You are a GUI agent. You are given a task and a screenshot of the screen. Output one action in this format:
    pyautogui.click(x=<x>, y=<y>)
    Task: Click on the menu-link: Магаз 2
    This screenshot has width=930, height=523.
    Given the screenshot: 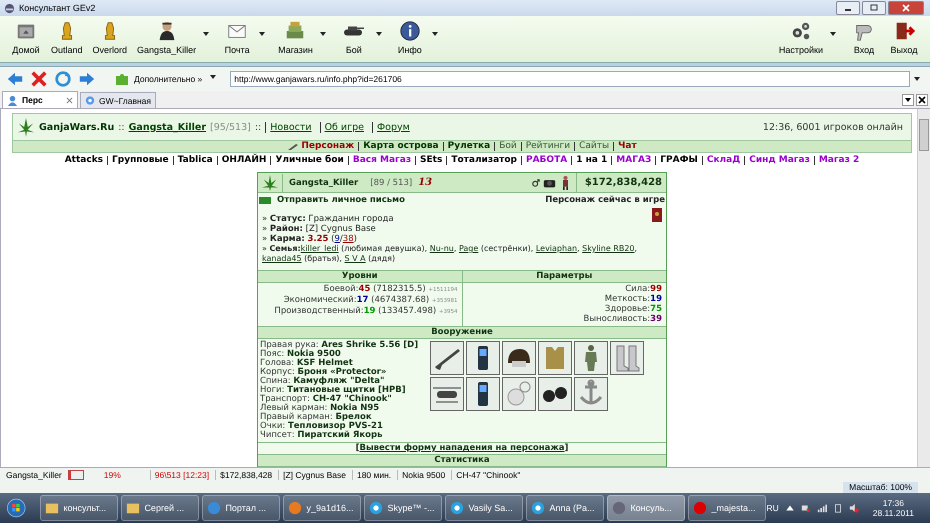 What is the action you would take?
    pyautogui.click(x=839, y=160)
    